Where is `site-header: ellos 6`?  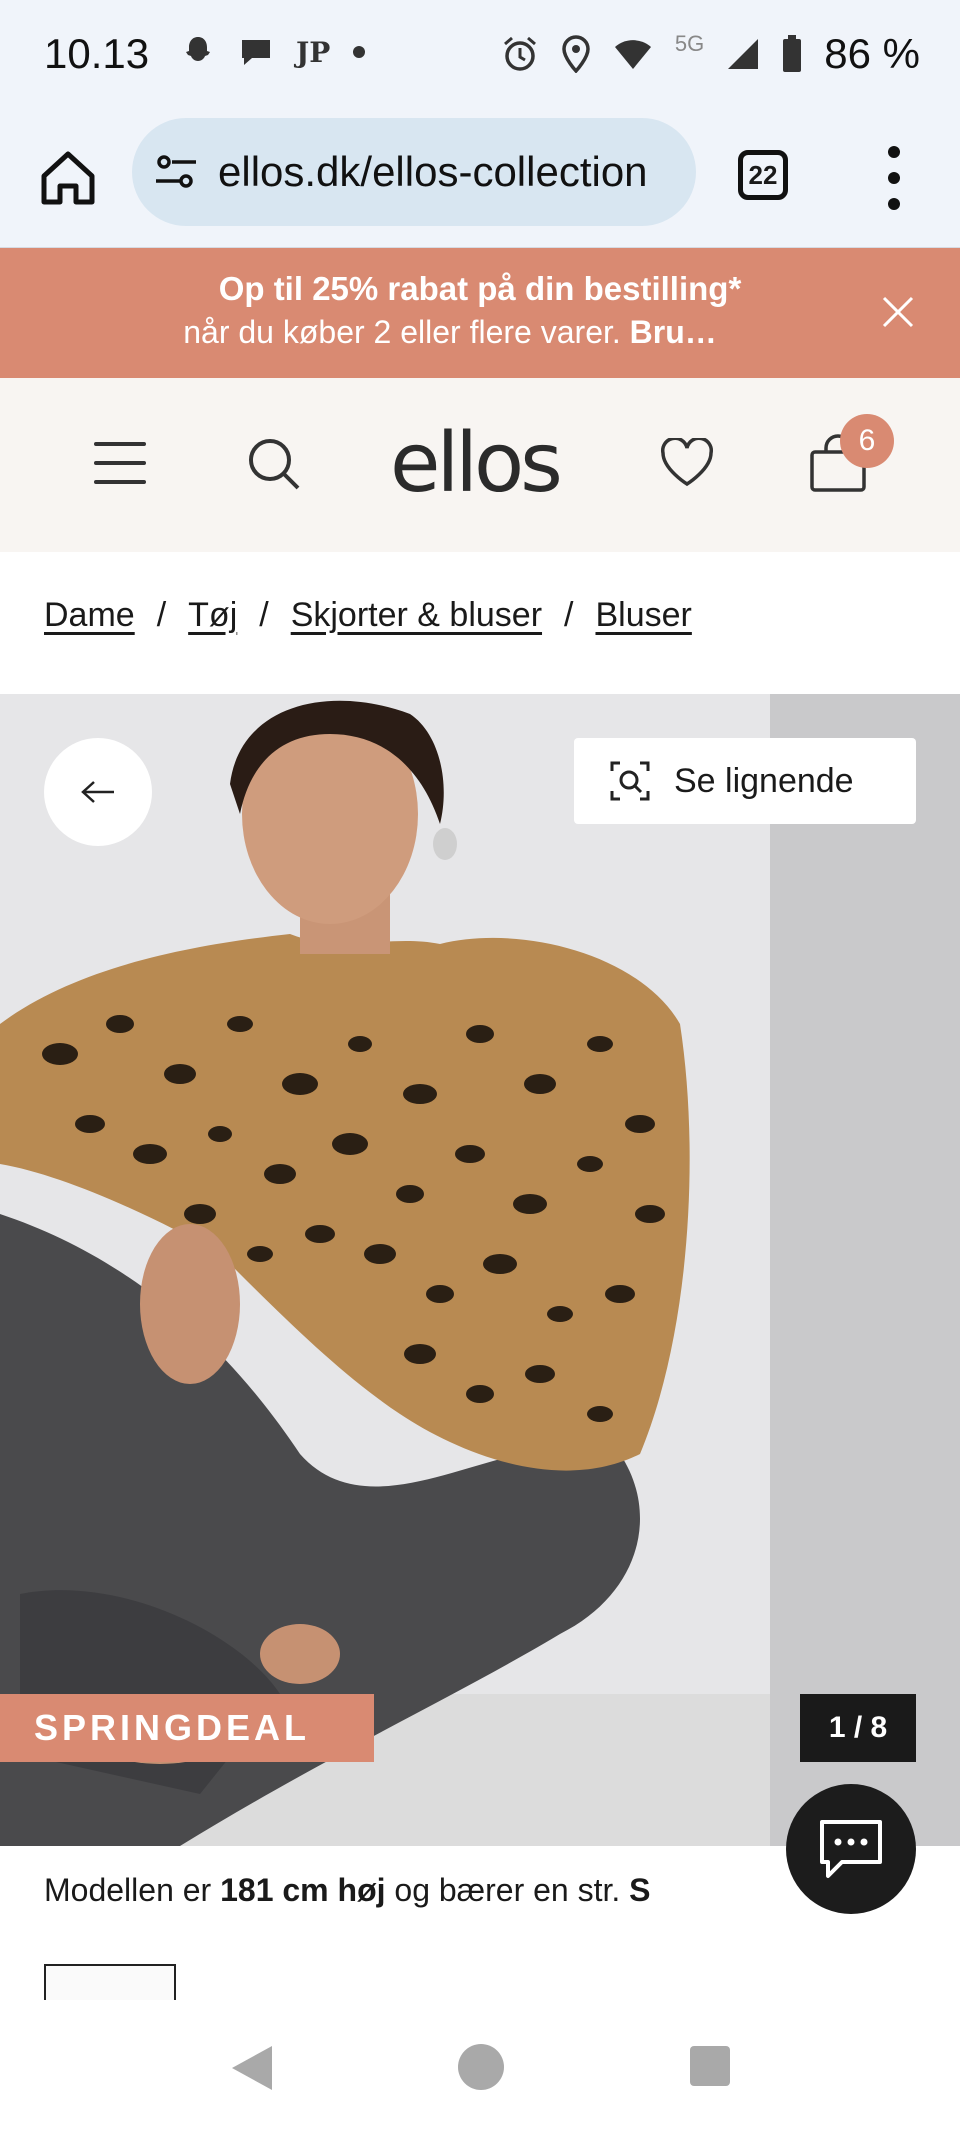 site-header: ellos 6 is located at coordinates (480, 465).